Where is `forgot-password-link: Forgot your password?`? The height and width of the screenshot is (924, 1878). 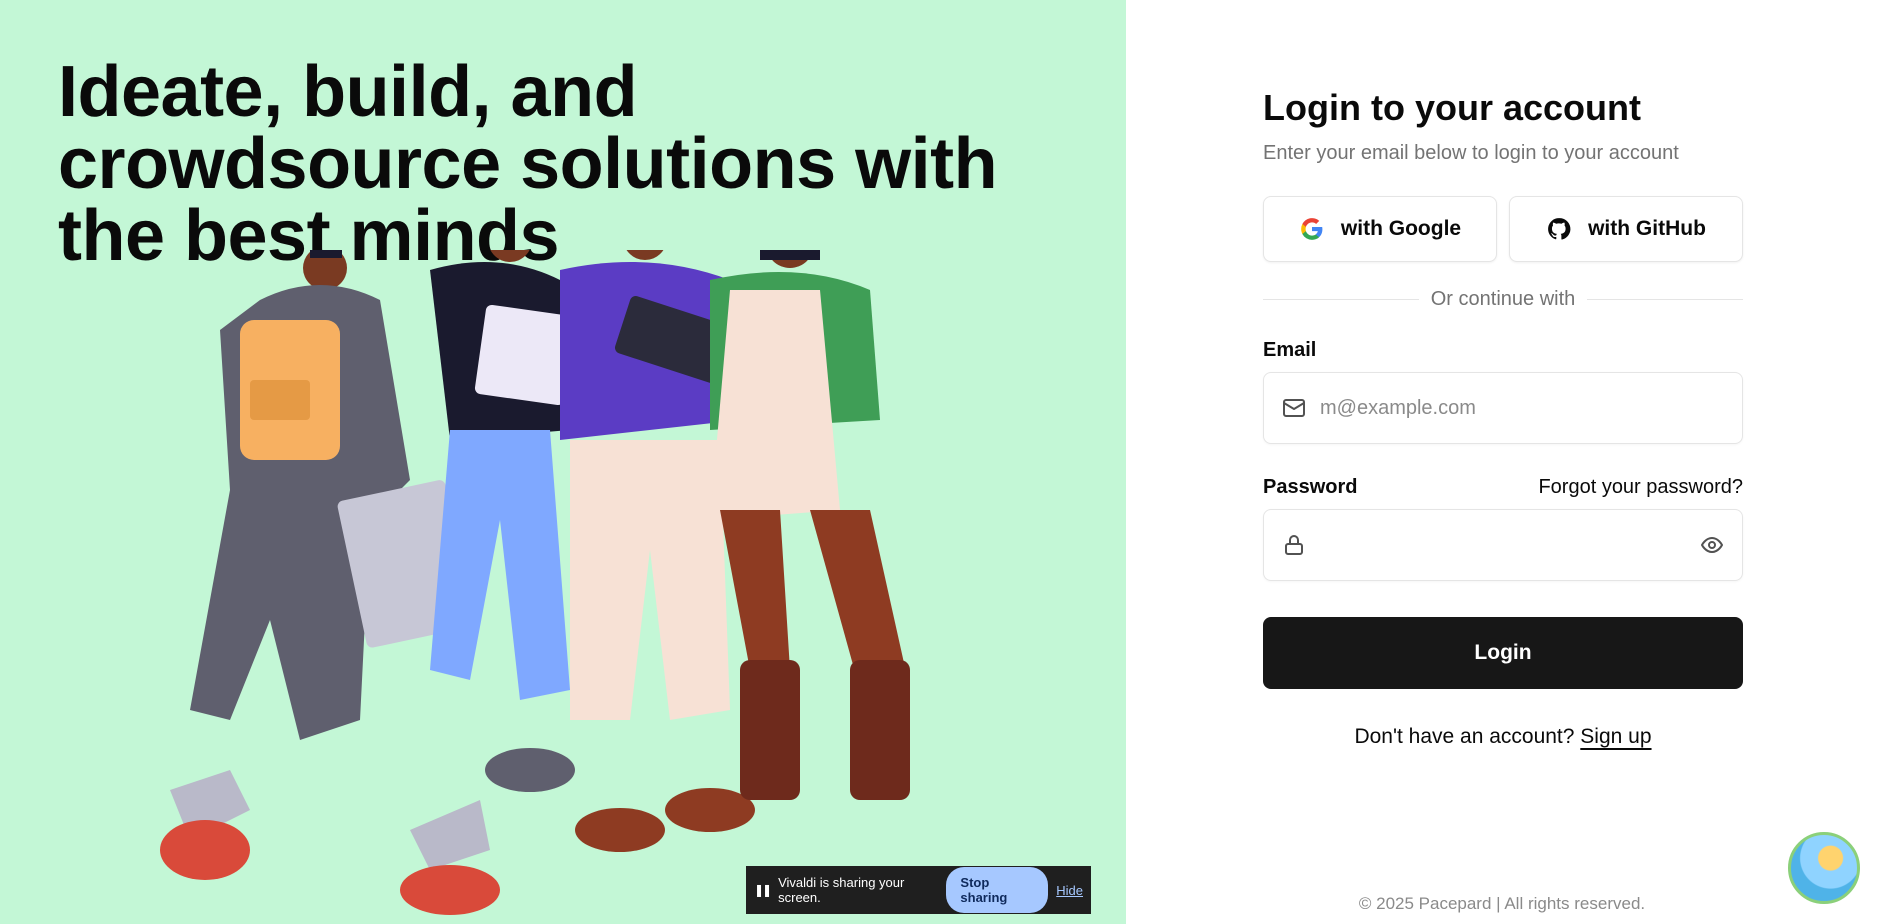 forgot-password-link: Forgot your password? is located at coordinates (1640, 487).